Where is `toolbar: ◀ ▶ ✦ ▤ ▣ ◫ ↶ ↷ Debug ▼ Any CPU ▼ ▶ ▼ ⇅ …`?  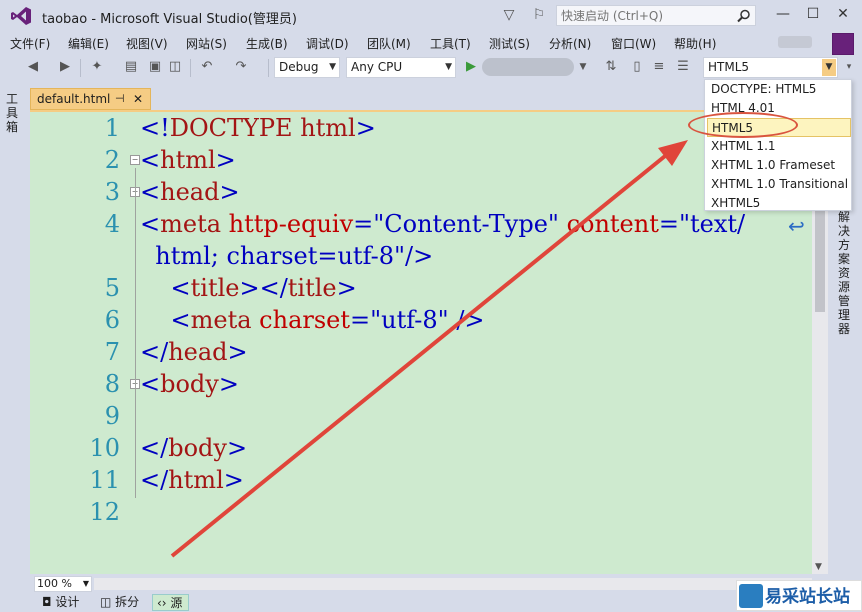 toolbar: ◀ ▶ ✦ ▤ ▣ ◫ ↶ ↷ Debug ▼ Any CPU ▼ ▶ ▼ ⇅ … is located at coordinates (431, 68).